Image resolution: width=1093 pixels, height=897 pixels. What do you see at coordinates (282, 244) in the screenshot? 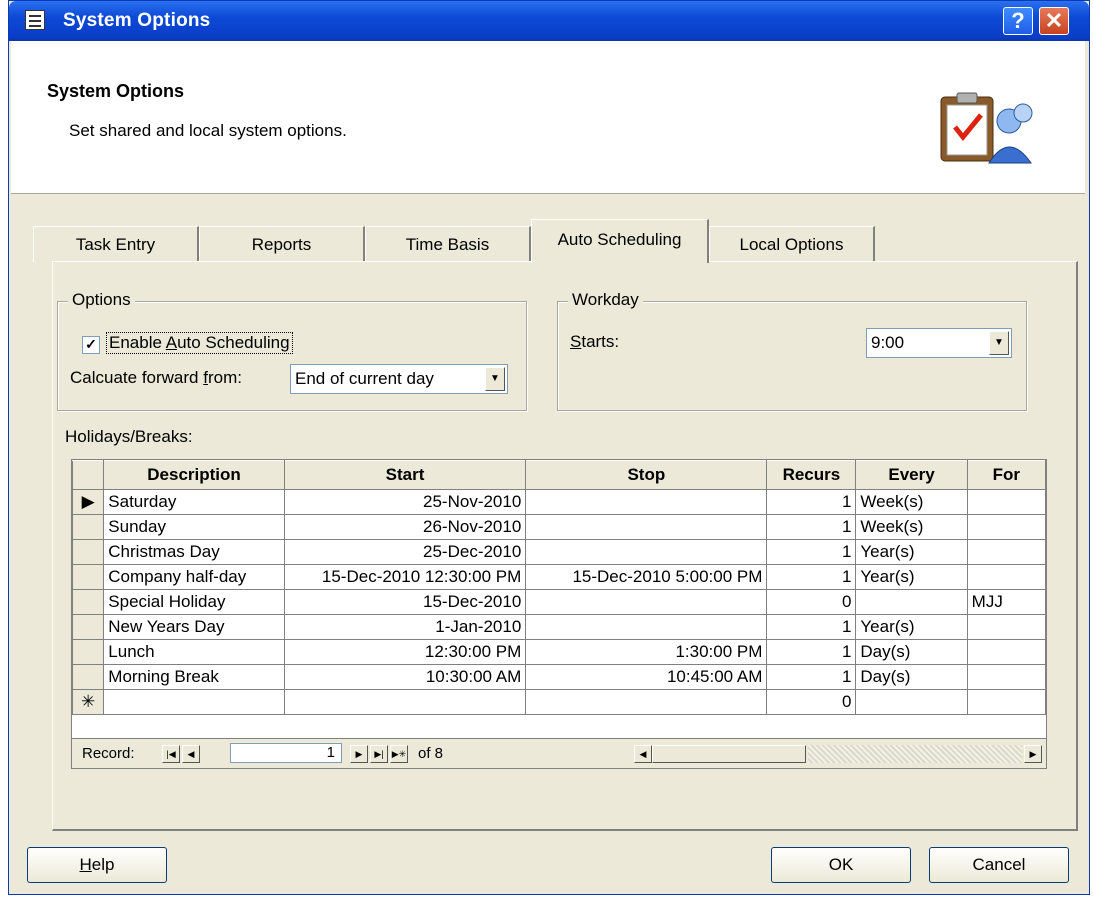
I see `tab-reports: Reports` at bounding box center [282, 244].